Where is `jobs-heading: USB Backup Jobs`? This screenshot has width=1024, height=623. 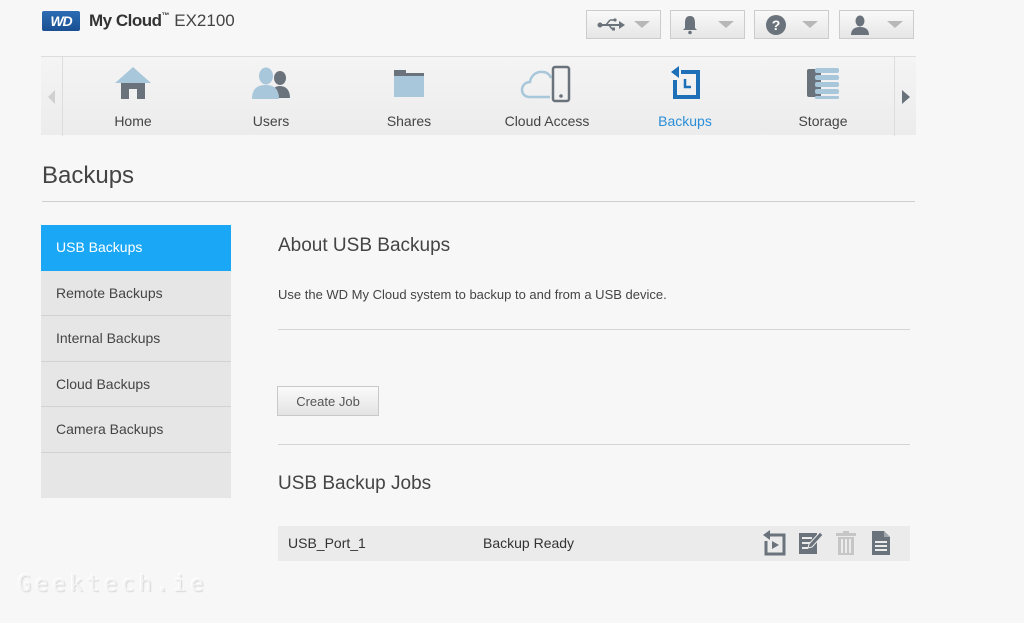
jobs-heading: USB Backup Jobs is located at coordinates (355, 483).